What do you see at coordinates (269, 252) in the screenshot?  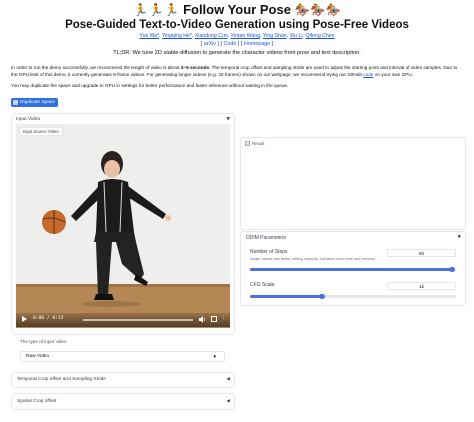 I see `steps-label: Number of Steps` at bounding box center [269, 252].